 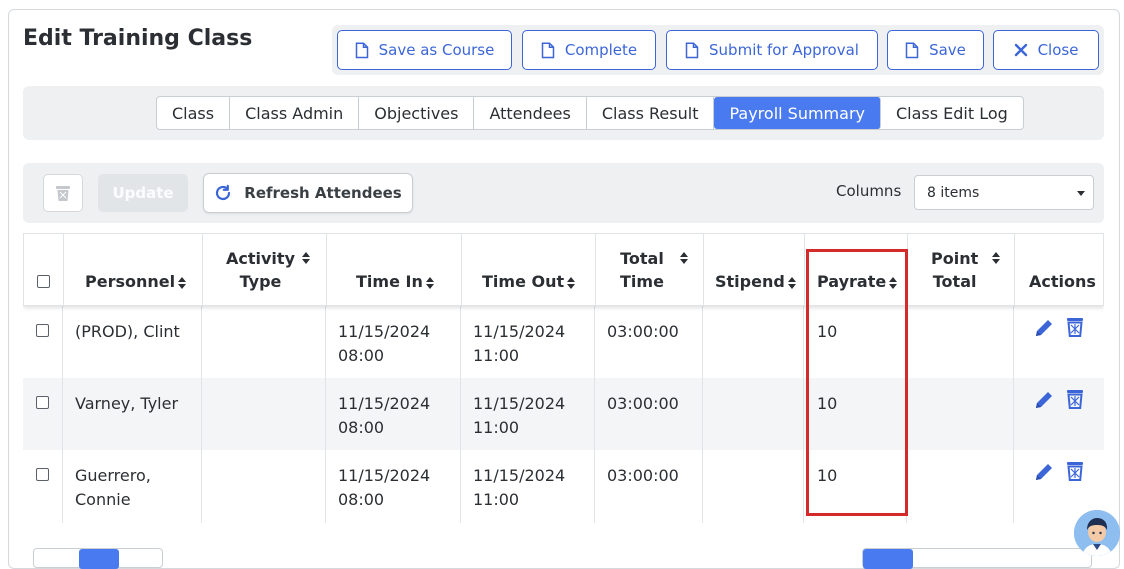 I want to click on close-button: Close, so click(x=1046, y=50).